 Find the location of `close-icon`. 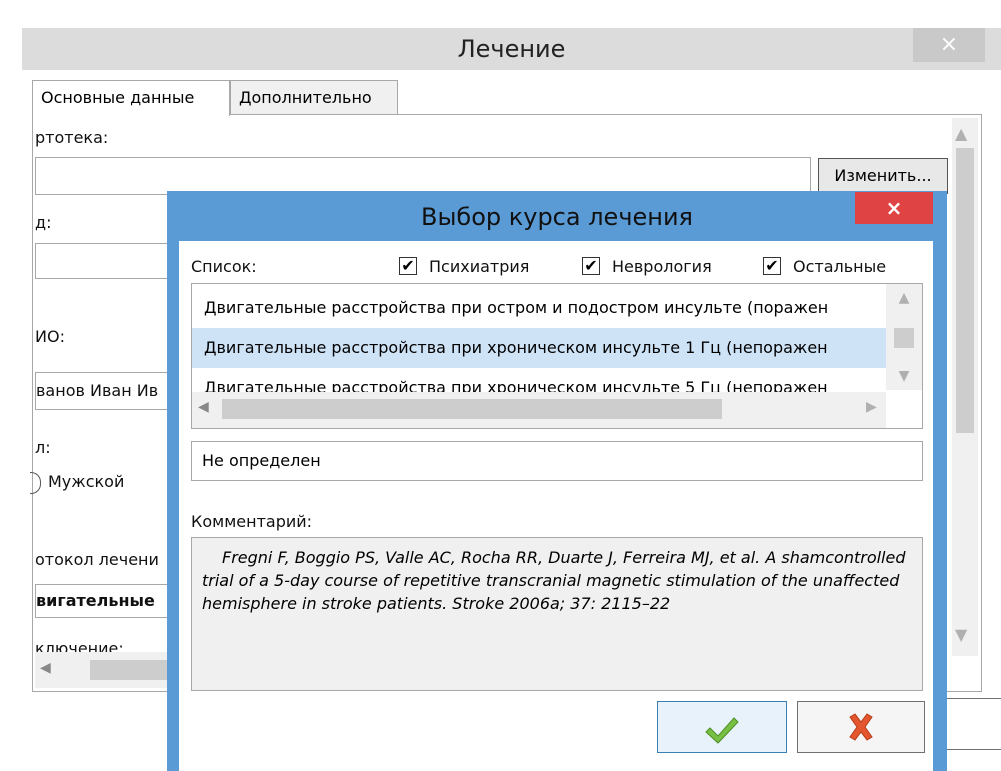

close-icon is located at coordinates (861, 727).